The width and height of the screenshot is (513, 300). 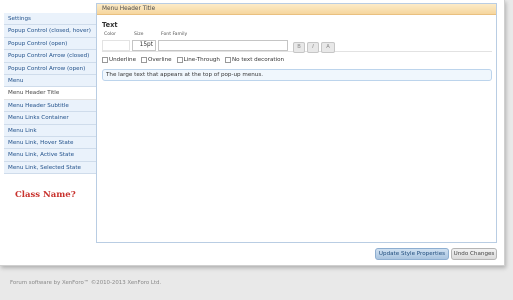 I want to click on sidebar-item-popup-control-open: Popup Control (open), so click(x=50, y=44).